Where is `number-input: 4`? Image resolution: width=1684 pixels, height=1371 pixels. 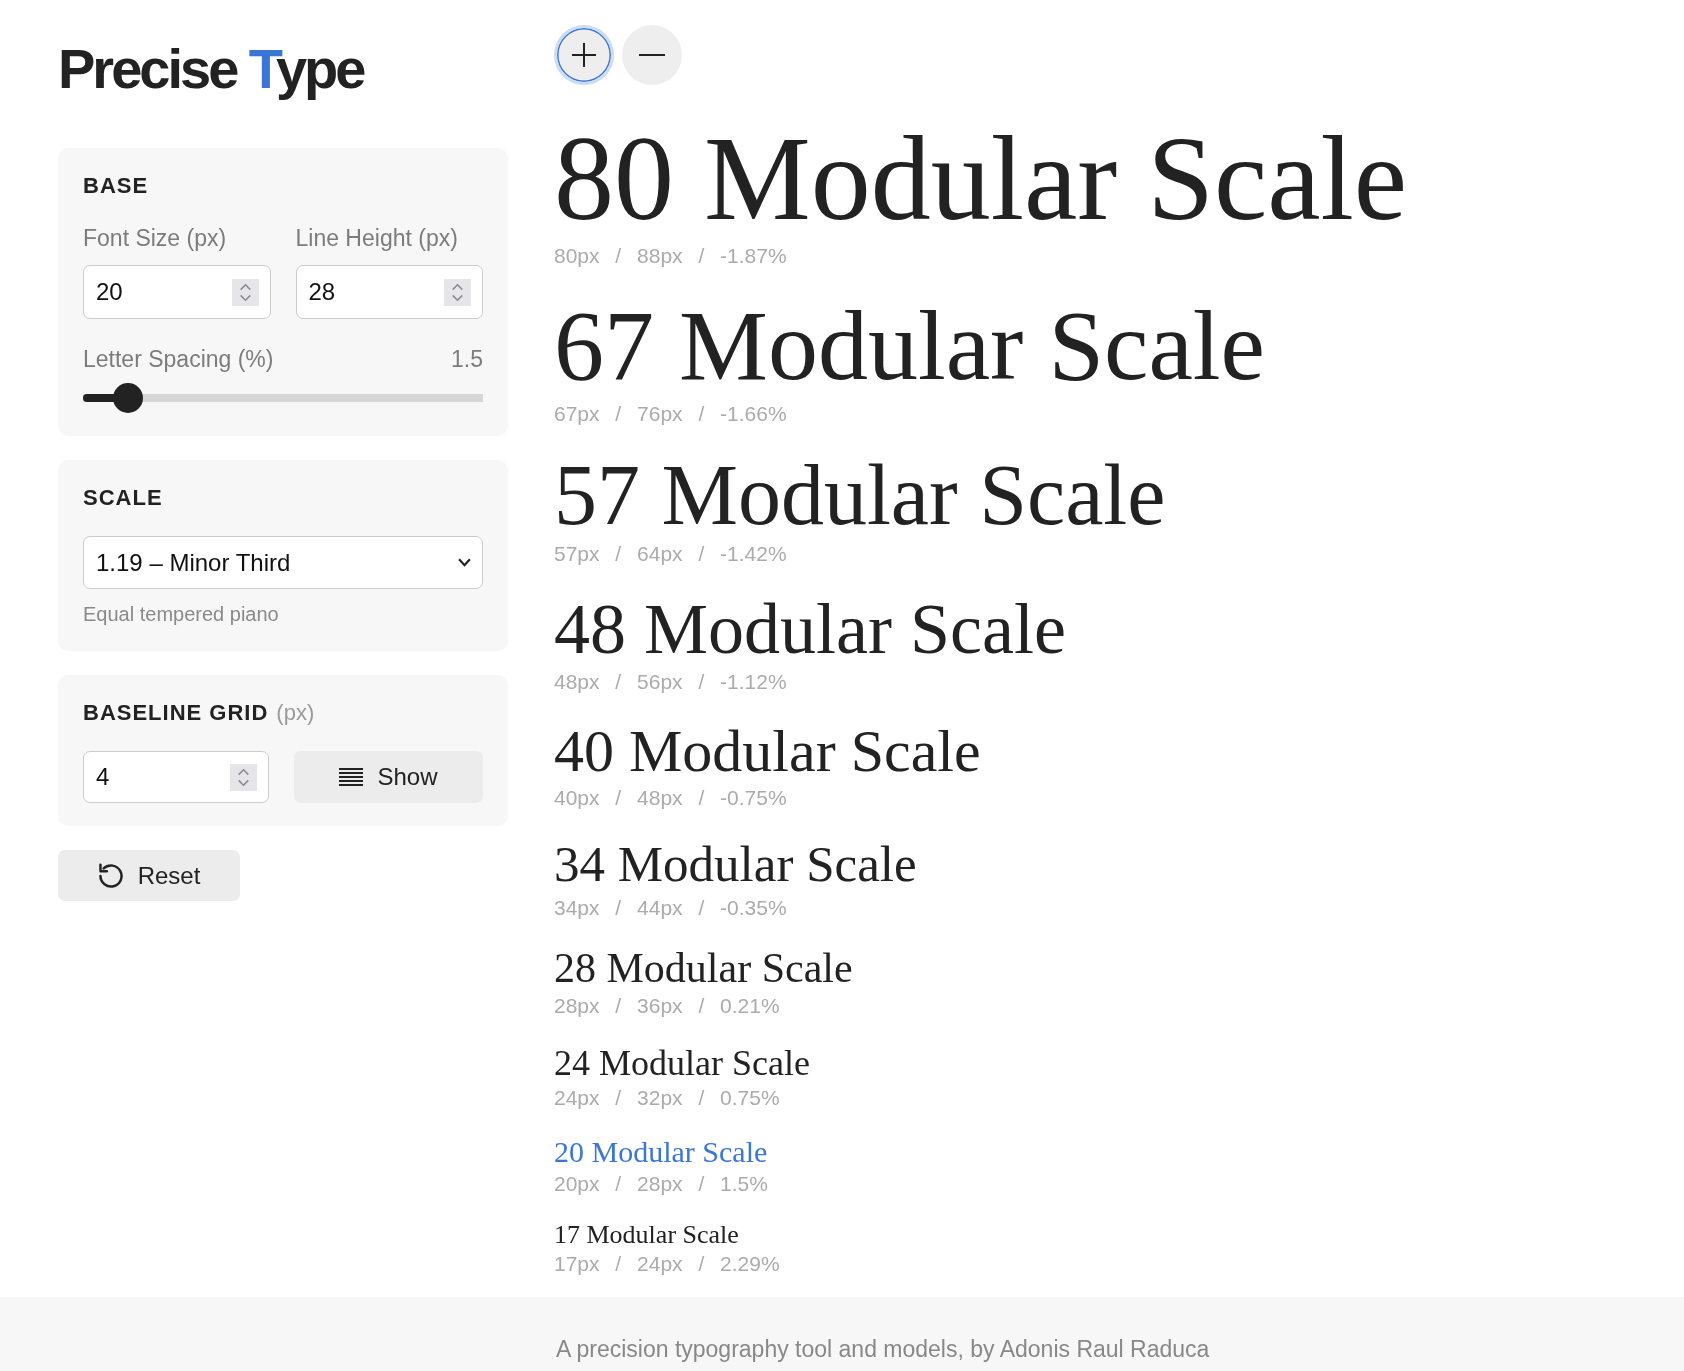
number-input: 4 is located at coordinates (176, 777).